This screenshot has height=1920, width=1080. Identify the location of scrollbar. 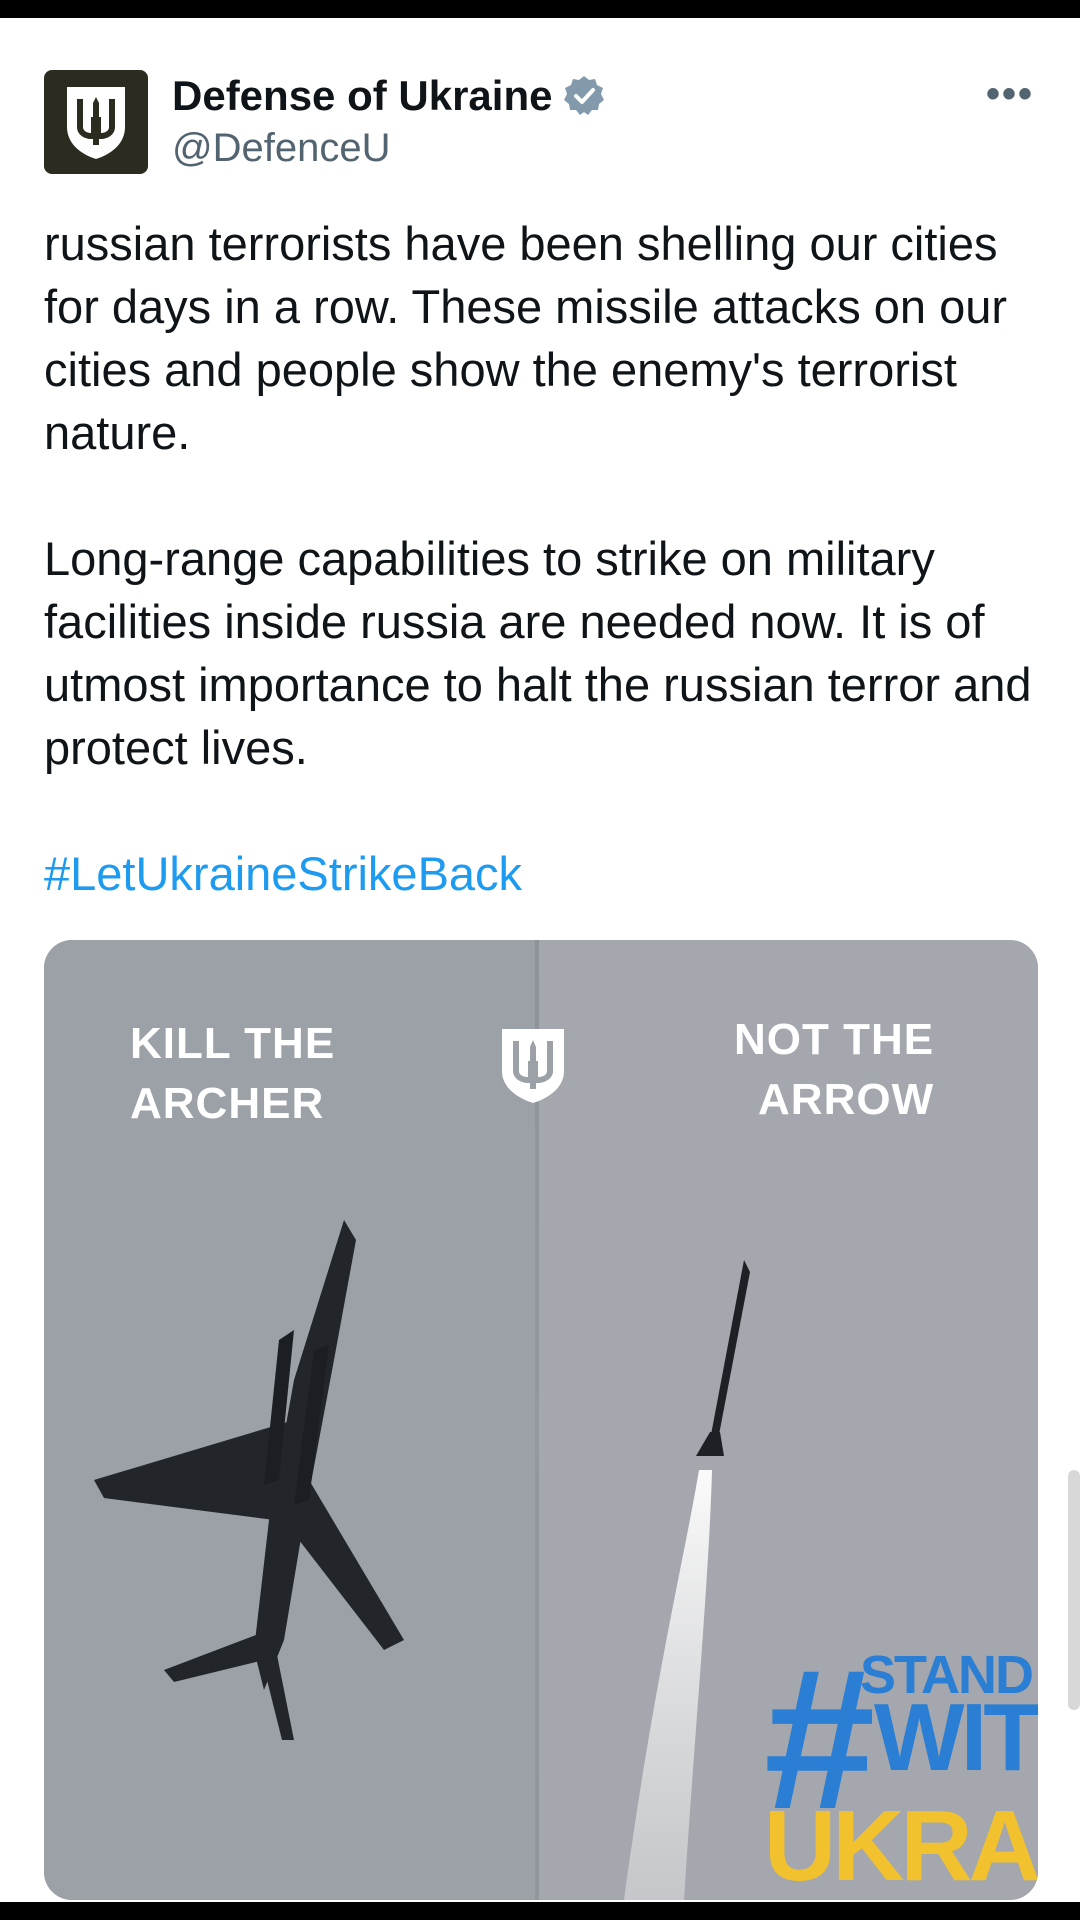
(1074, 1590).